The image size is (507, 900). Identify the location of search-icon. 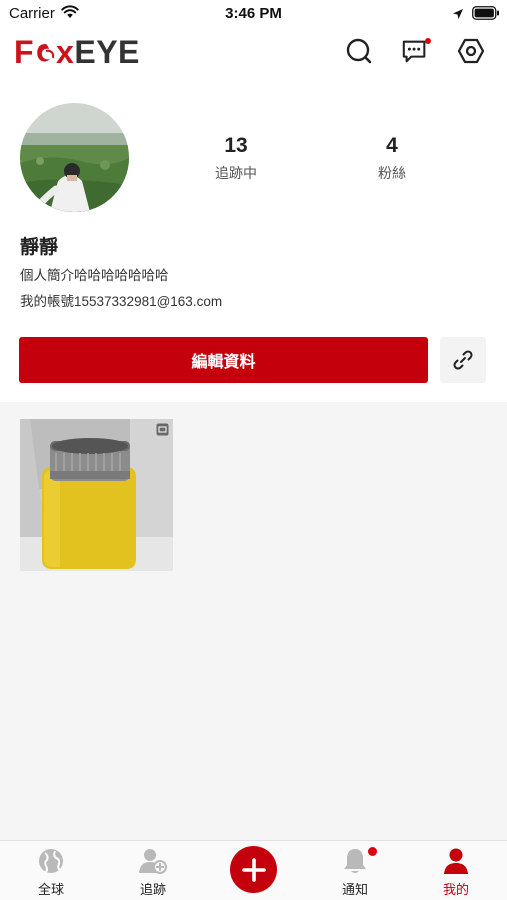
(359, 51).